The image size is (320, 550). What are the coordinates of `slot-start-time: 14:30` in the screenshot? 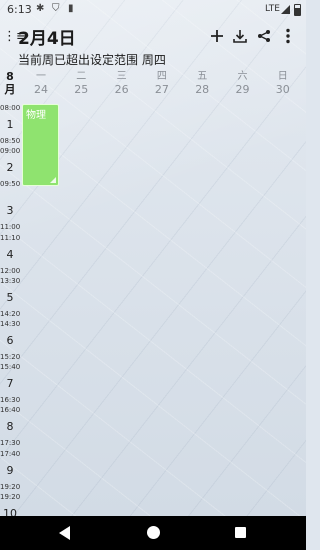 It's located at (10, 324).